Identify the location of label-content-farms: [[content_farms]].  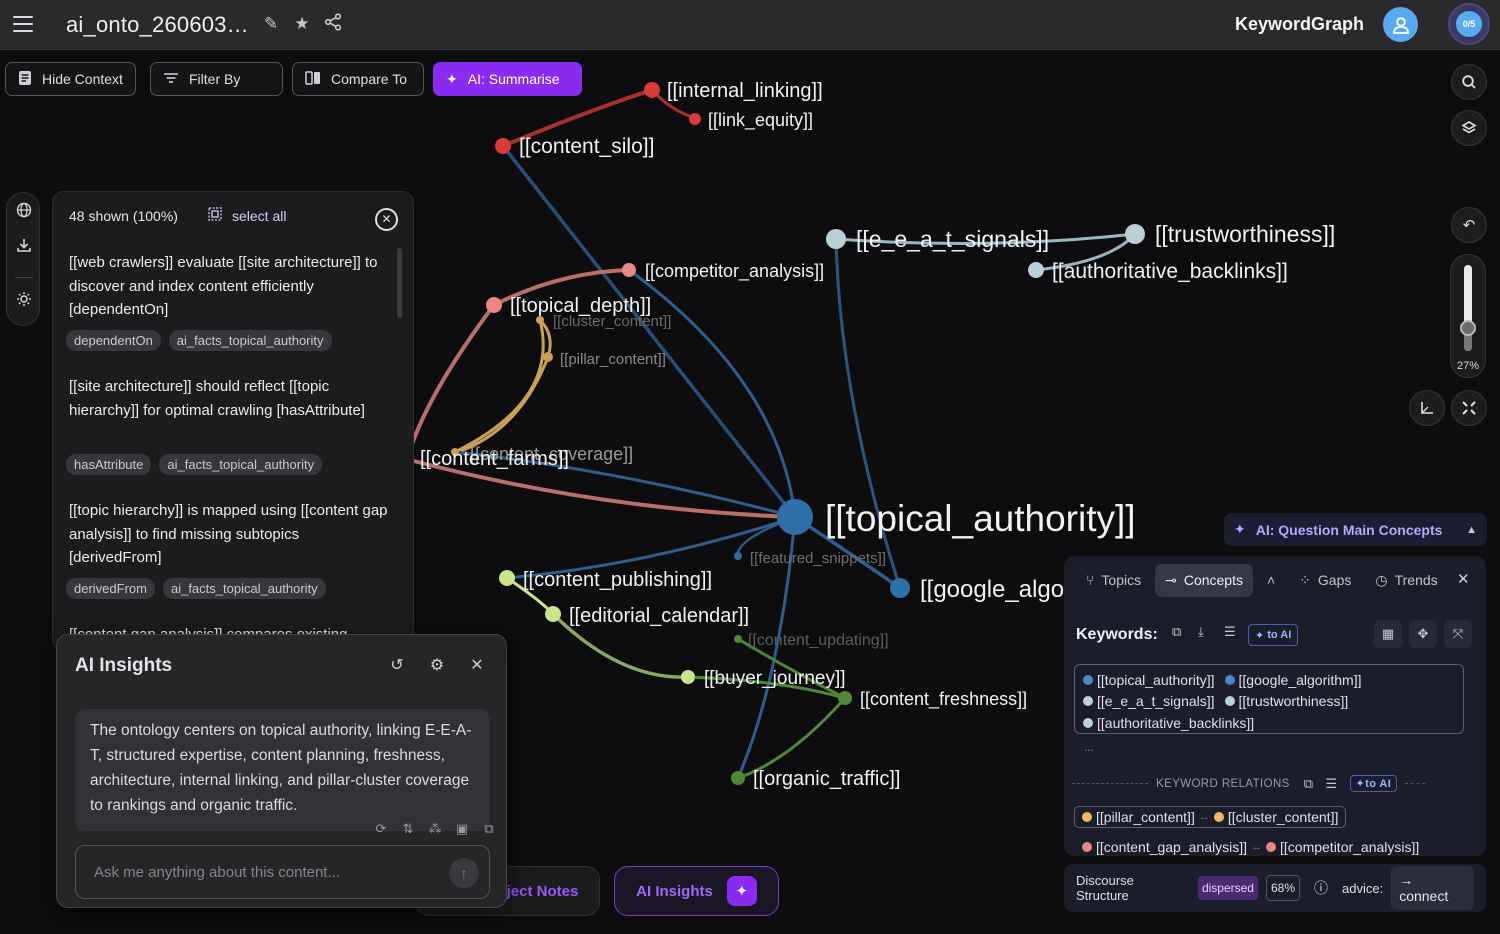
(494, 459).